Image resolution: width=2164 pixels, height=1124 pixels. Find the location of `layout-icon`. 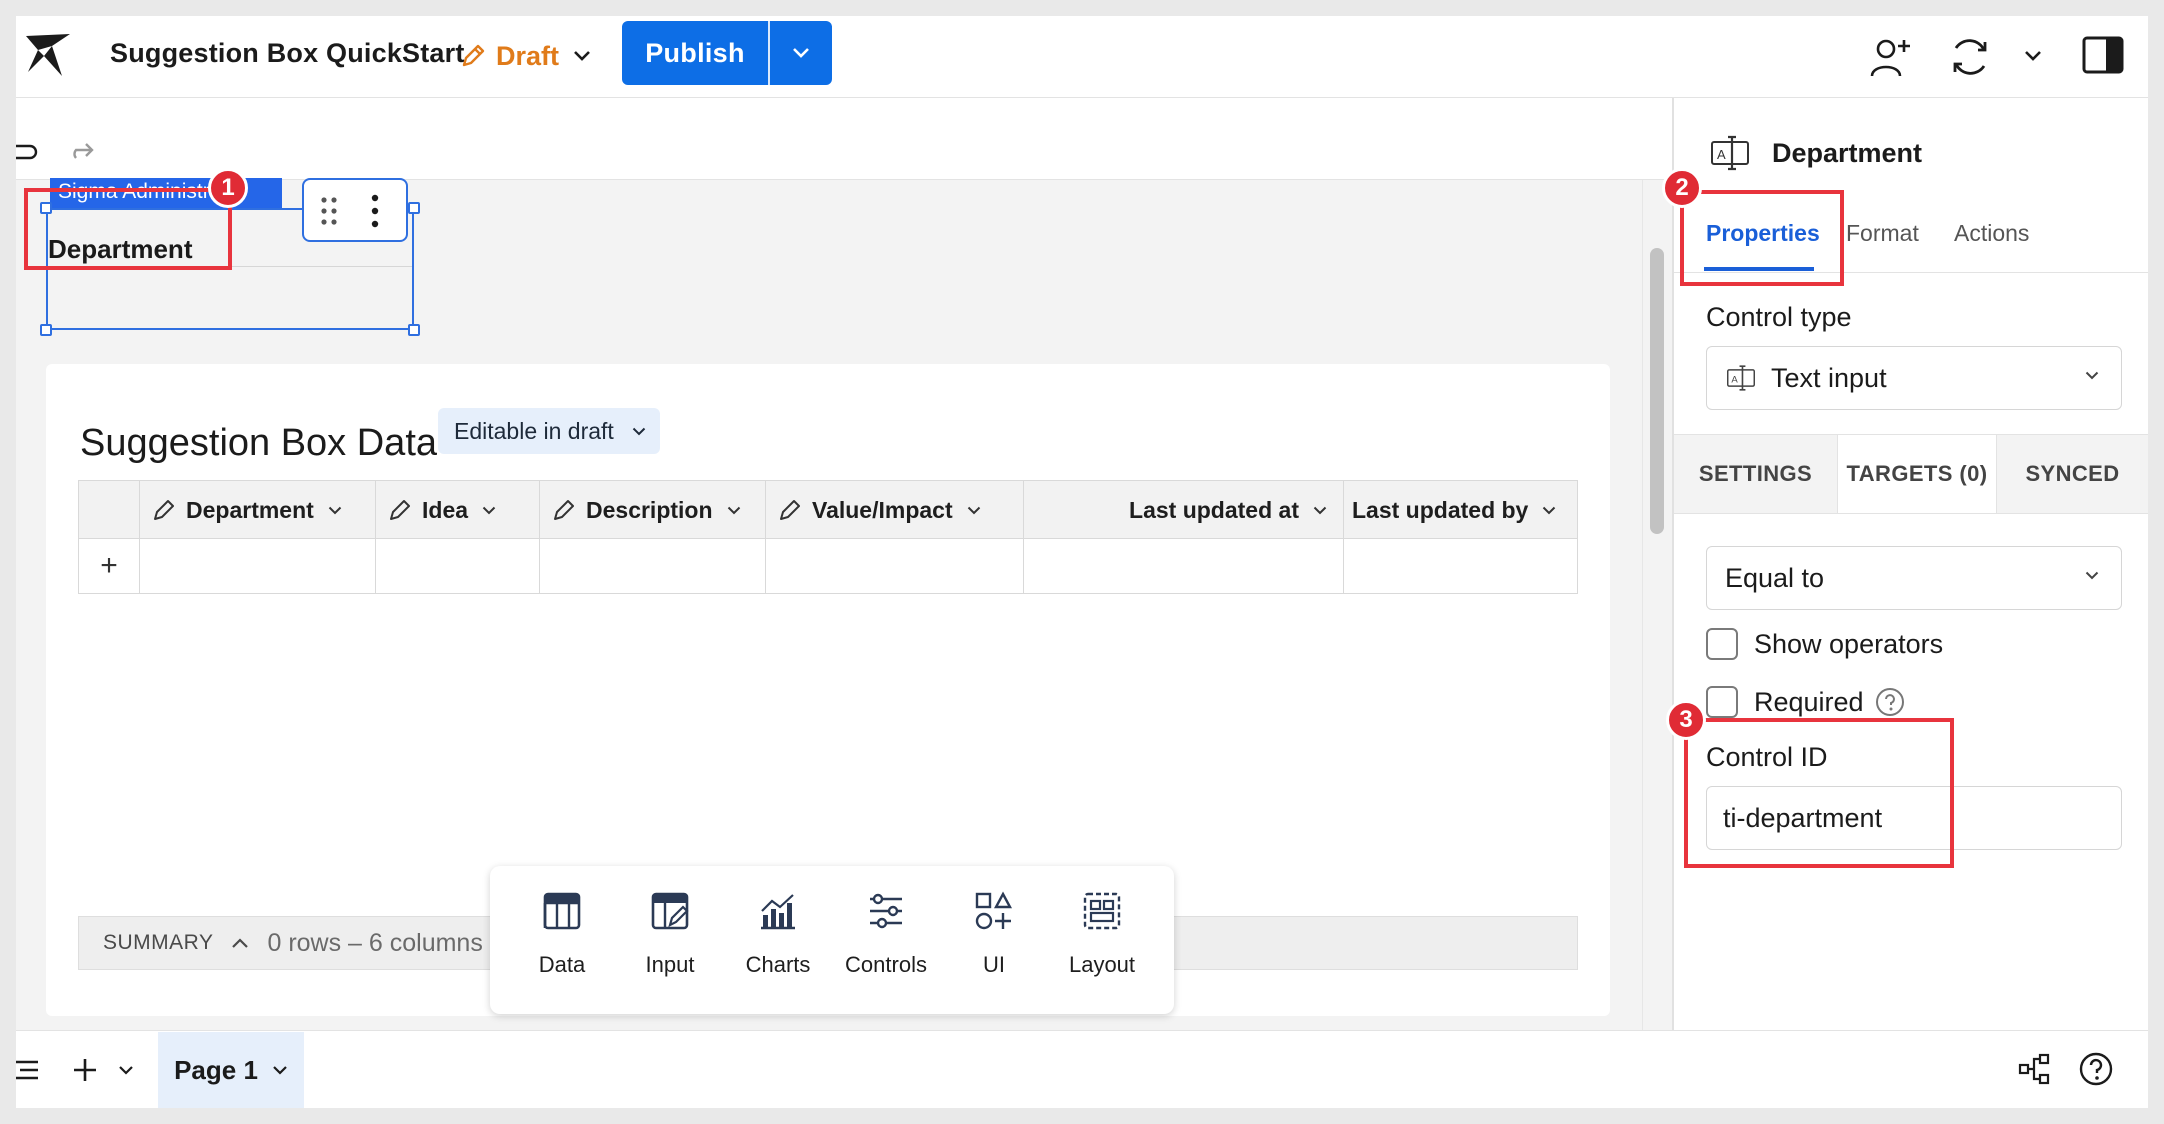

layout-icon is located at coordinates (1102, 911).